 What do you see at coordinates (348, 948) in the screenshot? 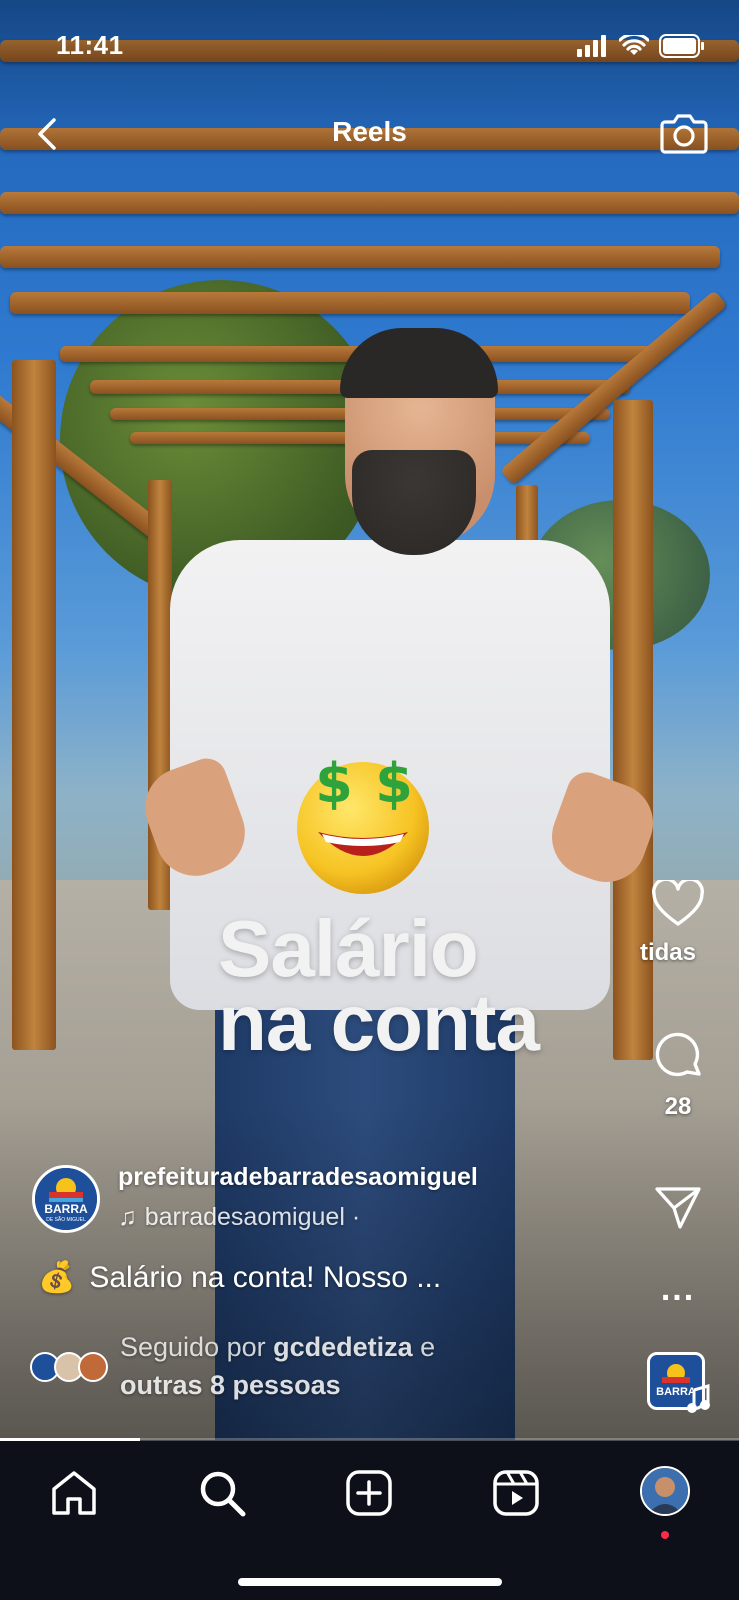
I see `overlay-line-1: Salário` at bounding box center [348, 948].